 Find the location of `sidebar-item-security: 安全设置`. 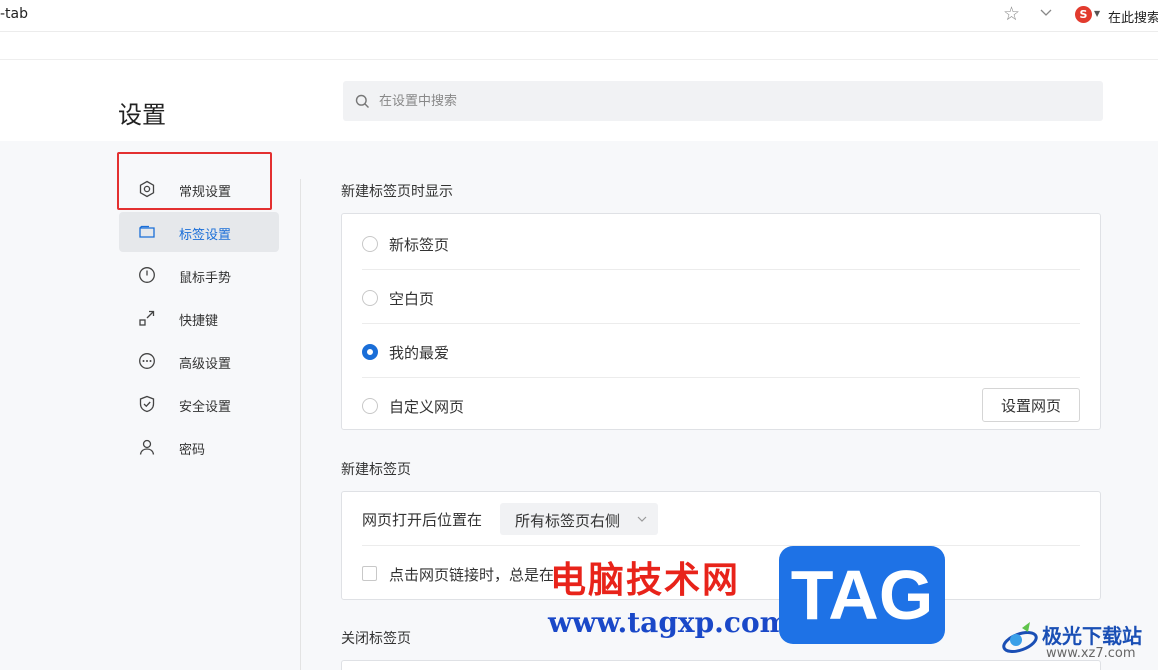

sidebar-item-security: 安全设置 is located at coordinates (199, 404).